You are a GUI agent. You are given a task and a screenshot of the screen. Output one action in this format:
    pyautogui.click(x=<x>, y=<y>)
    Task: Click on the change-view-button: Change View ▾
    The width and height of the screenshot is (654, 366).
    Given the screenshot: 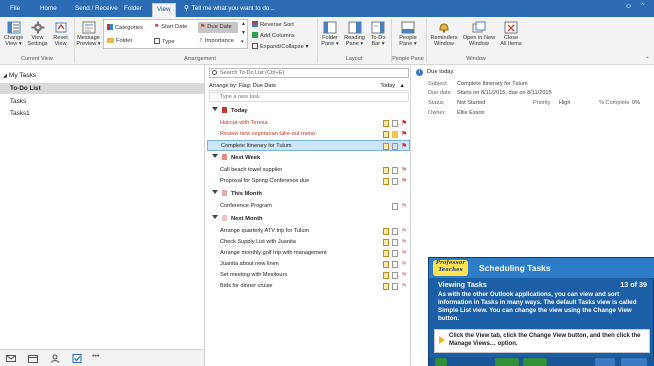 What is the action you would take?
    pyautogui.click(x=13, y=34)
    